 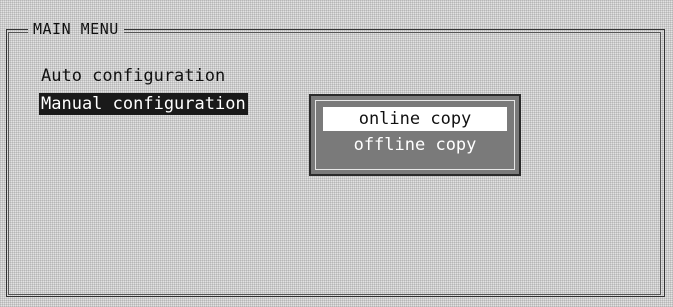 I want to click on submenu-popup: online copy offline copy, so click(x=415, y=135).